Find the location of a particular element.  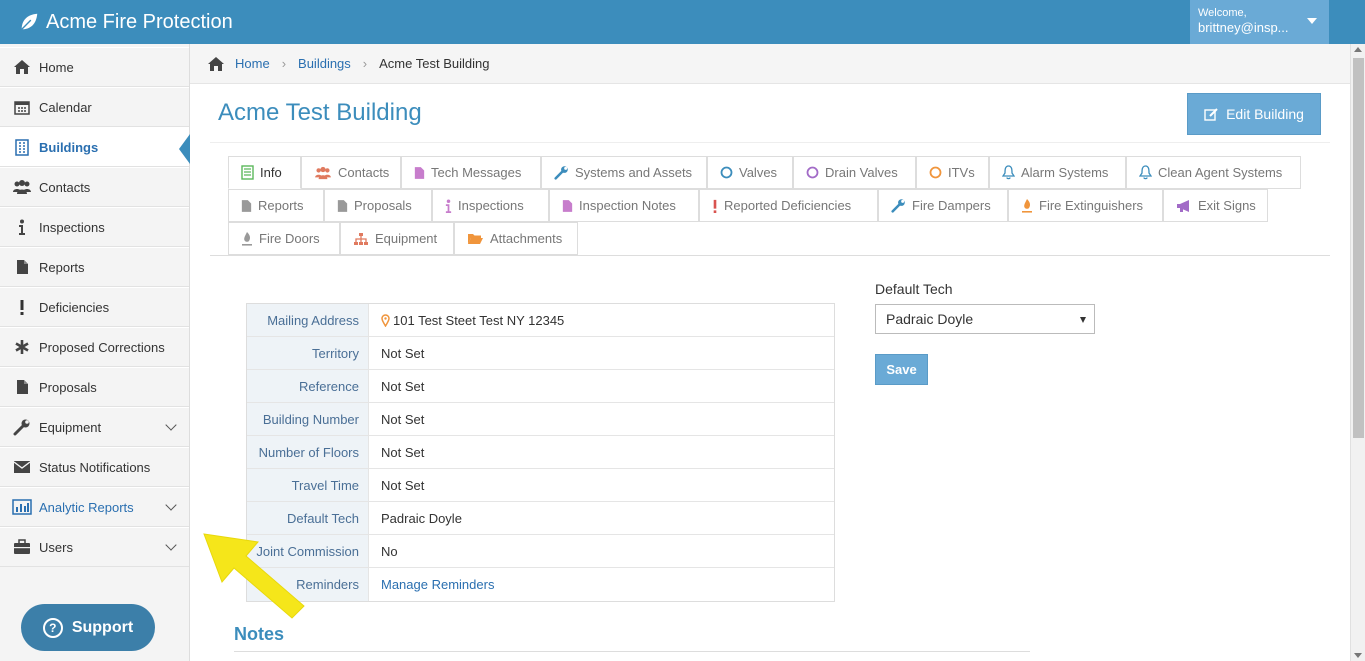

sidebar-item-inspections: Inspections is located at coordinates (94, 227).